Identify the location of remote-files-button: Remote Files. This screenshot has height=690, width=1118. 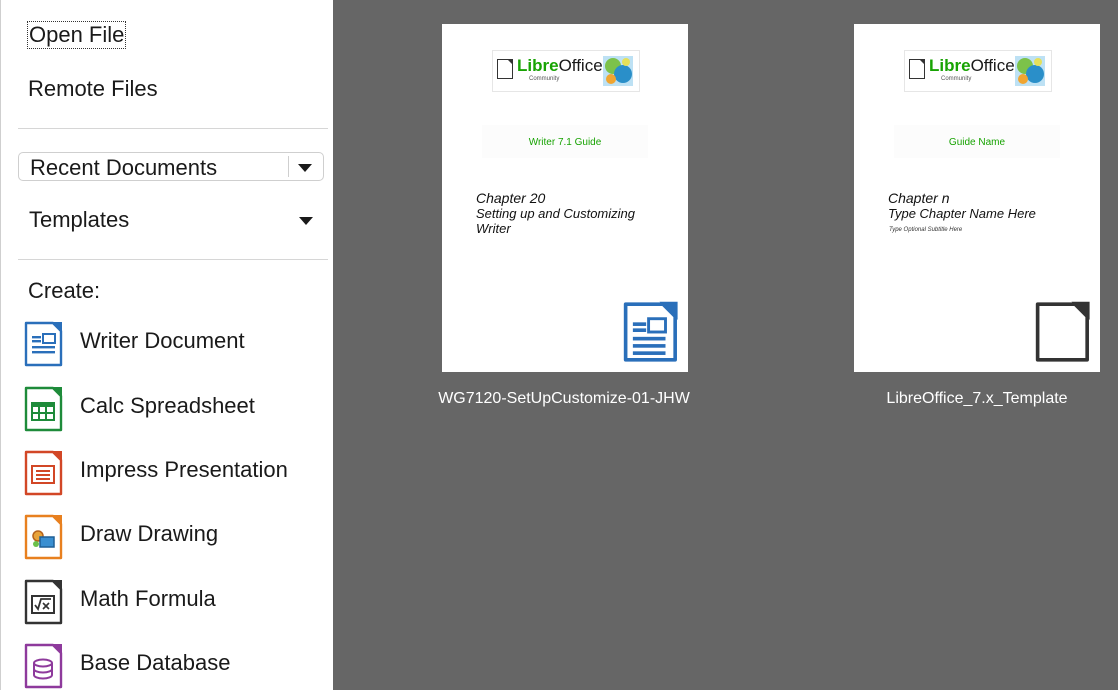
(93, 89).